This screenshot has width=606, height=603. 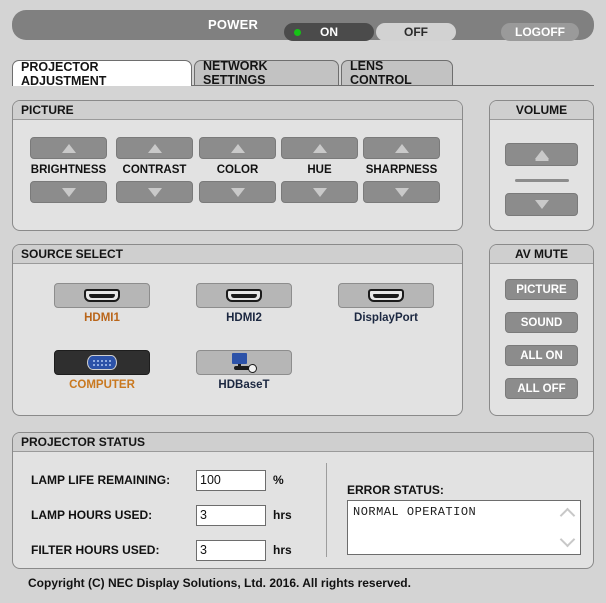 I want to click on source-label-hdmi2: HDMI2, so click(x=244, y=318).